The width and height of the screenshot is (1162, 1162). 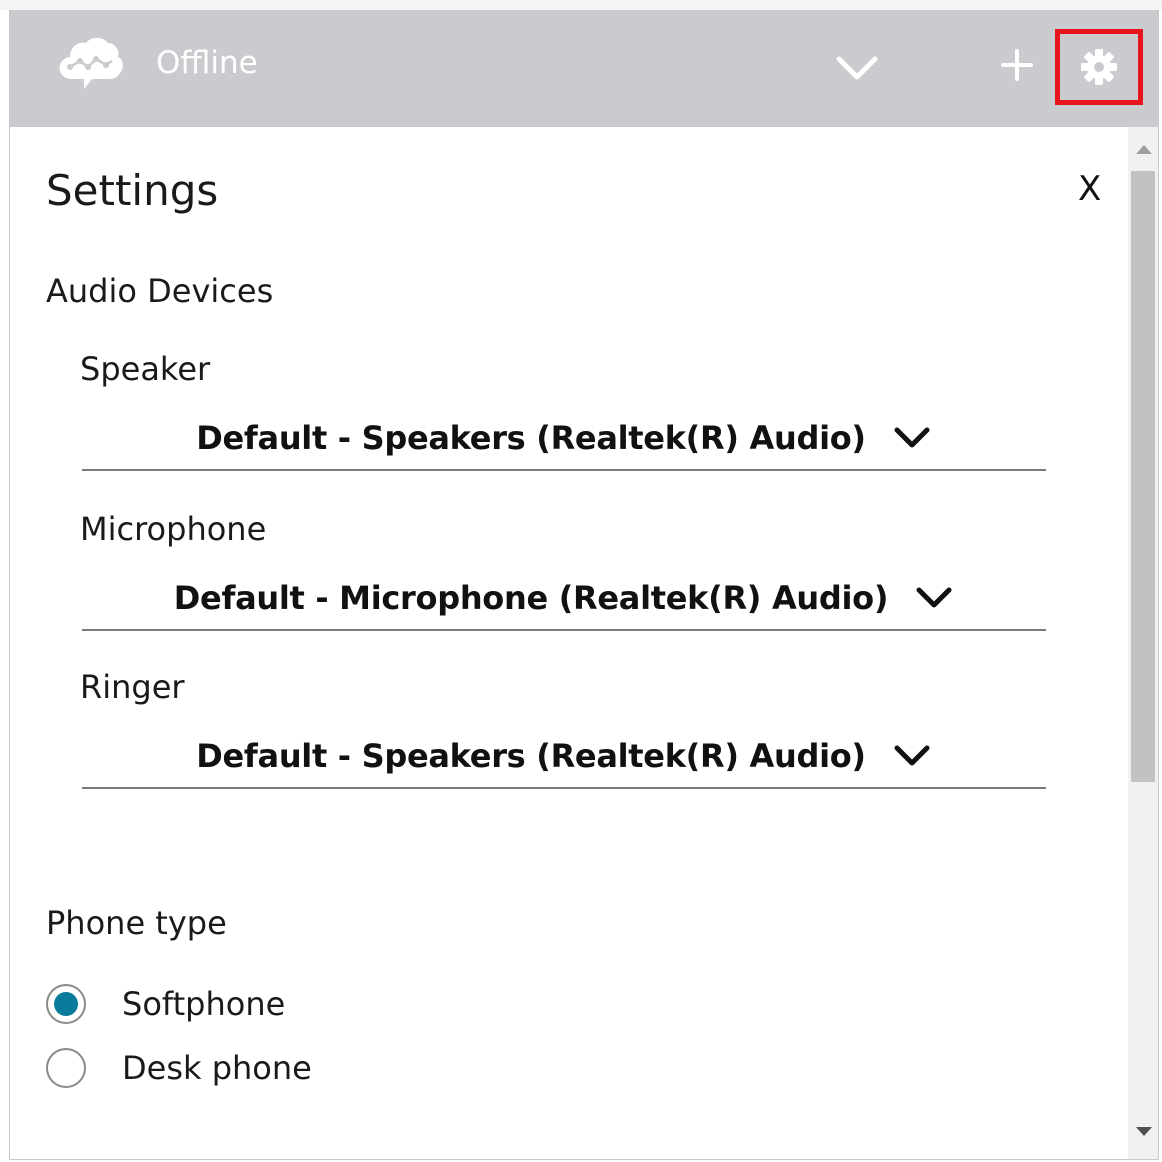 I want to click on add-button, so click(x=1017, y=65).